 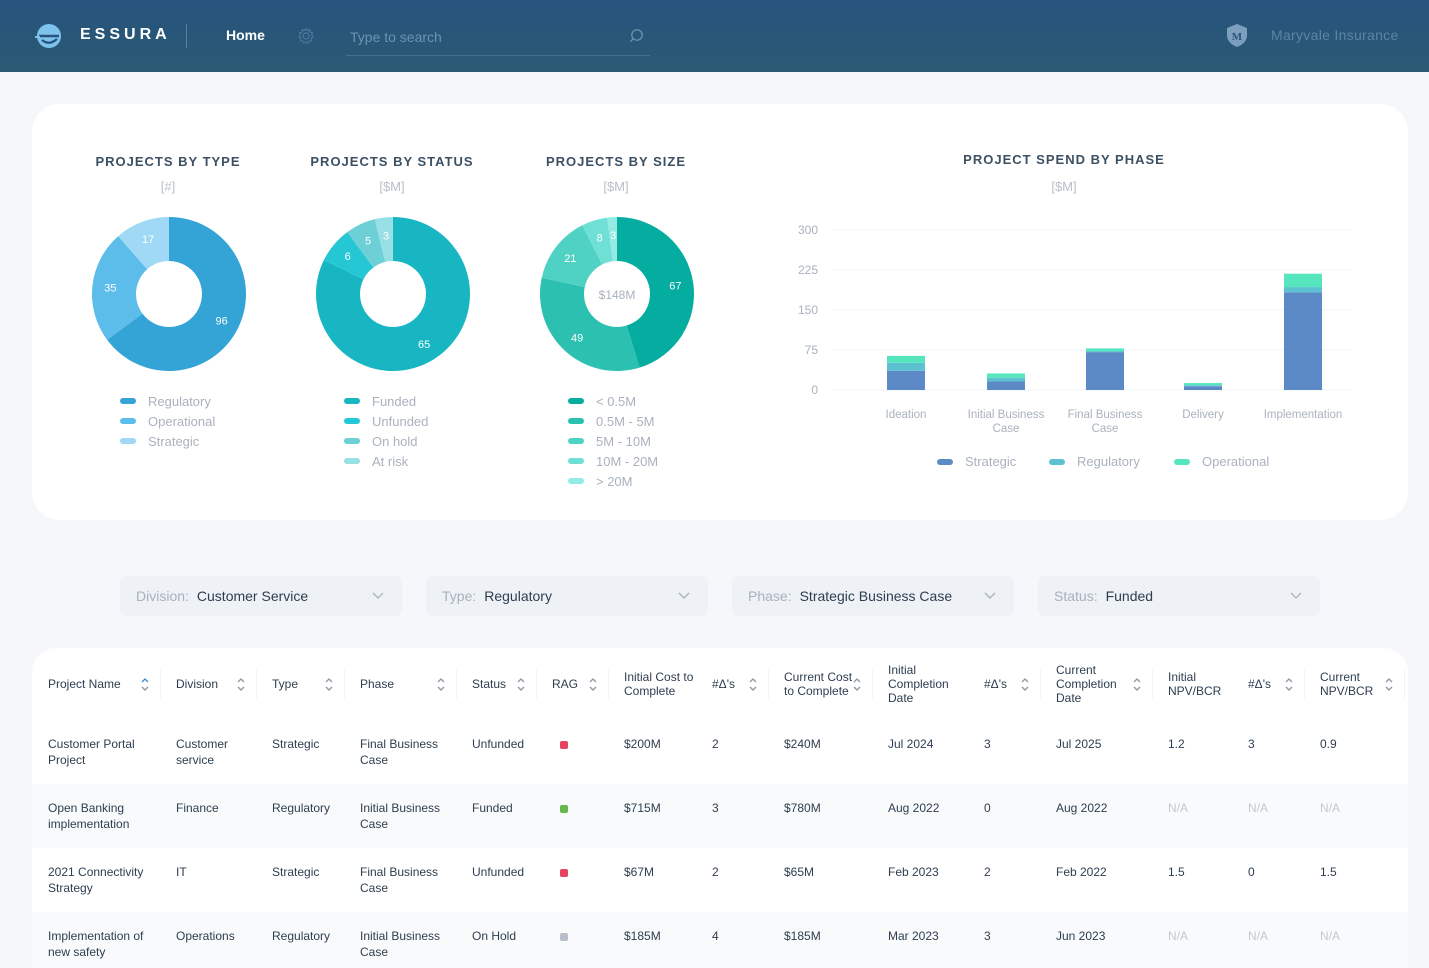 What do you see at coordinates (386, 421) in the screenshot?
I see `legend-item: Unfunded` at bounding box center [386, 421].